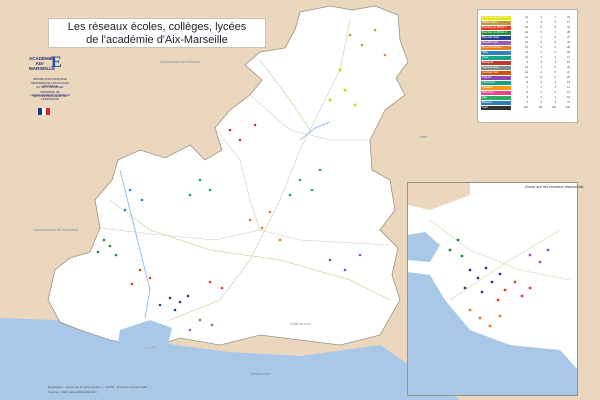 The height and width of the screenshot is (400, 600). What do you see at coordinates (485, 107) in the screenshot?
I see `legend-label: Total` at bounding box center [485, 107].